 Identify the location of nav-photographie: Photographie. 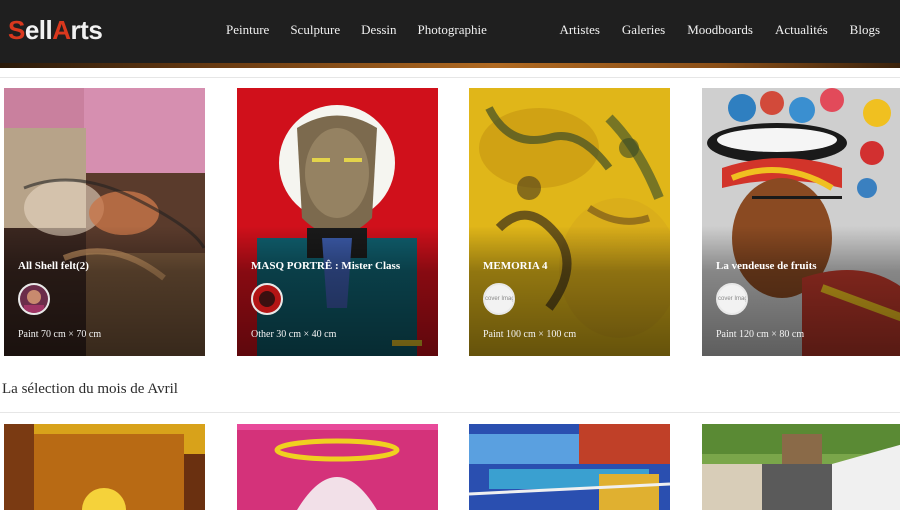
(452, 30).